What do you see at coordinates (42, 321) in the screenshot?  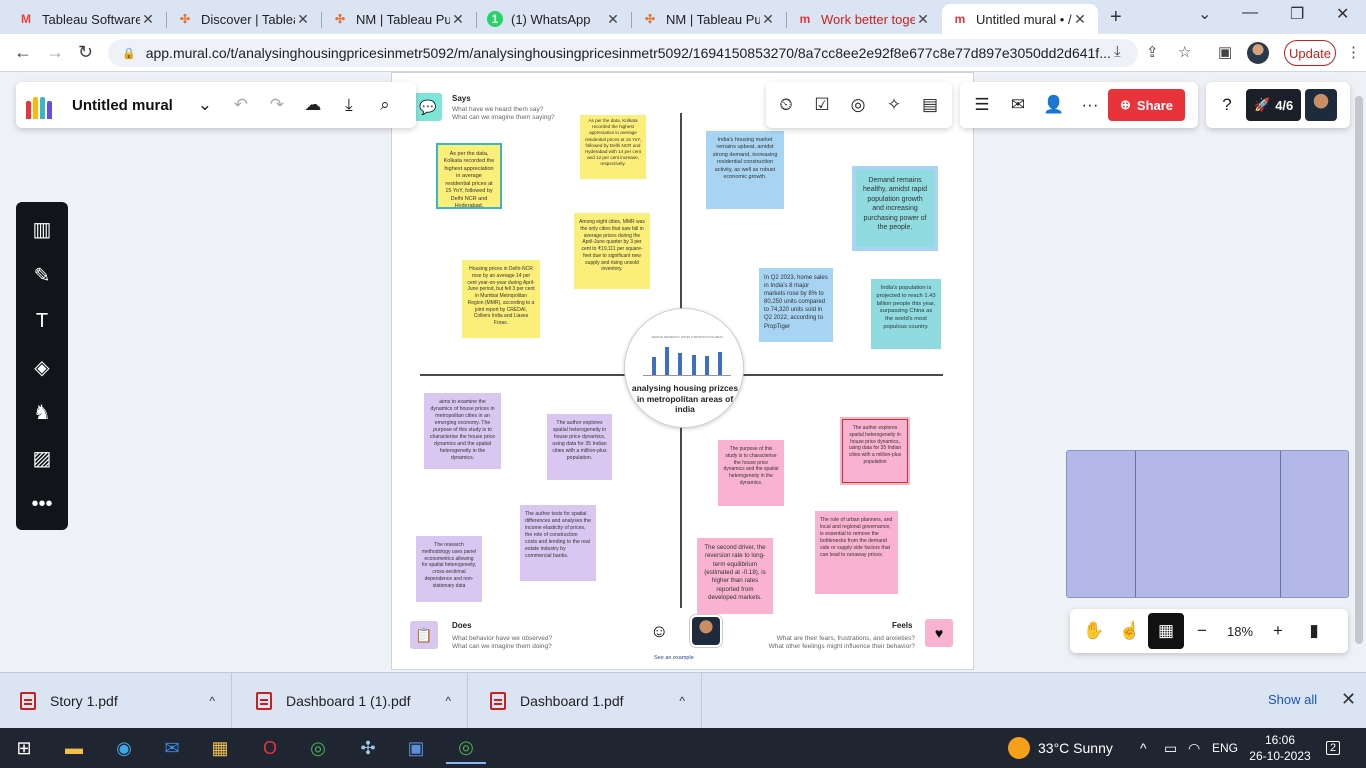 I see `text-icon: T` at bounding box center [42, 321].